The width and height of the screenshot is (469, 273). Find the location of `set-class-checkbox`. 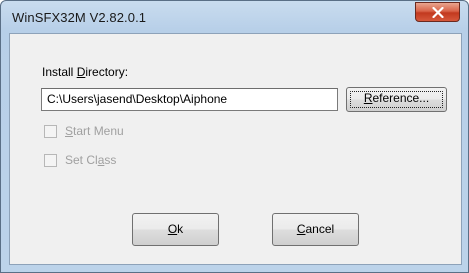

set-class-checkbox is located at coordinates (50, 160).